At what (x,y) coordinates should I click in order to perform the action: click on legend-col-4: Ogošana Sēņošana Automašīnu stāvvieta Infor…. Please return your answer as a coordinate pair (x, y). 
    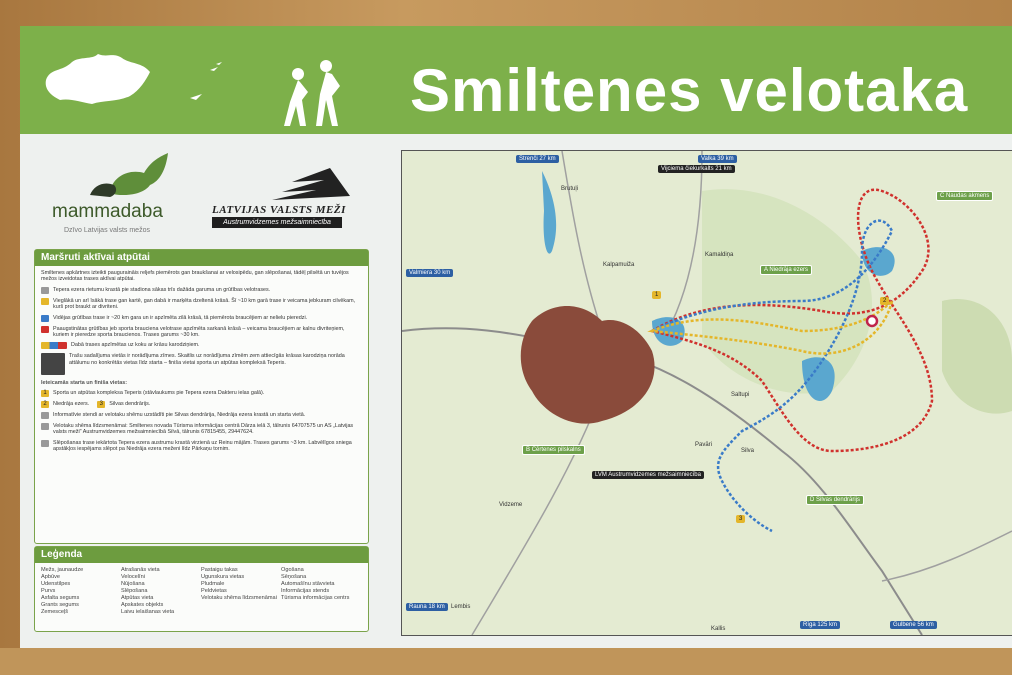
    Looking at the image, I should click on (315, 584).